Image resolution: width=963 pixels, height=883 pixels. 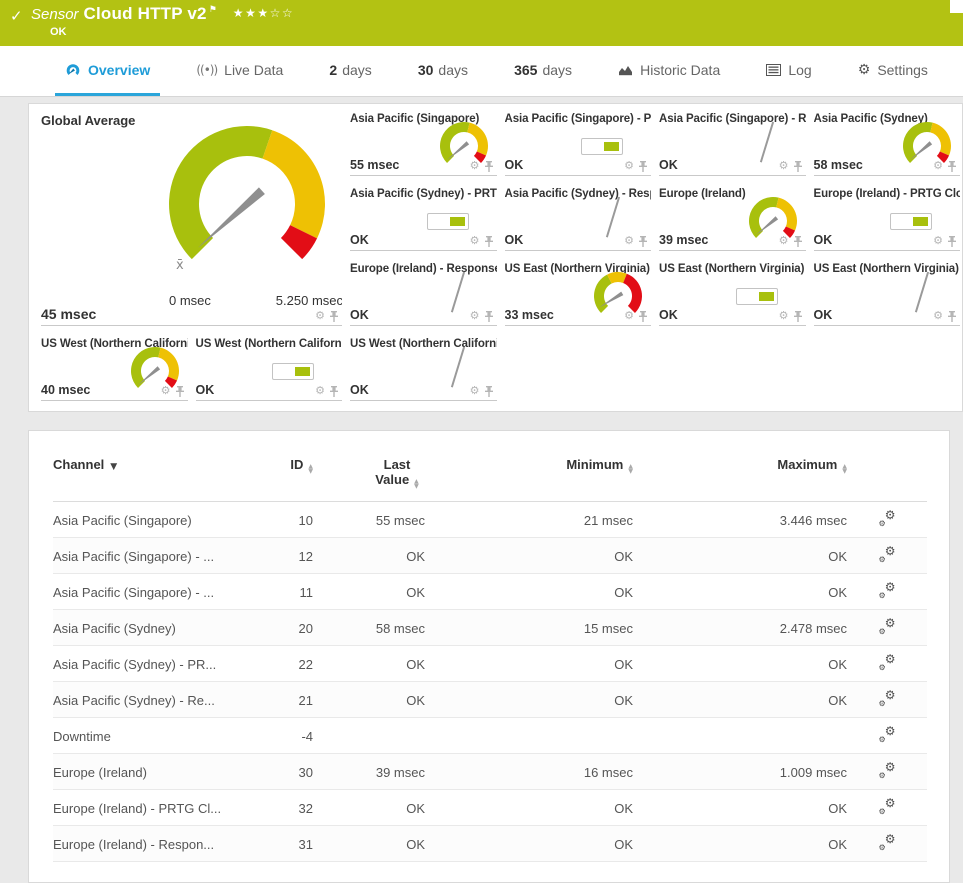 What do you see at coordinates (578, 218) in the screenshot?
I see `gauge-tile: Asia Pacific (Sydney) - Respo... OK ⚙` at bounding box center [578, 218].